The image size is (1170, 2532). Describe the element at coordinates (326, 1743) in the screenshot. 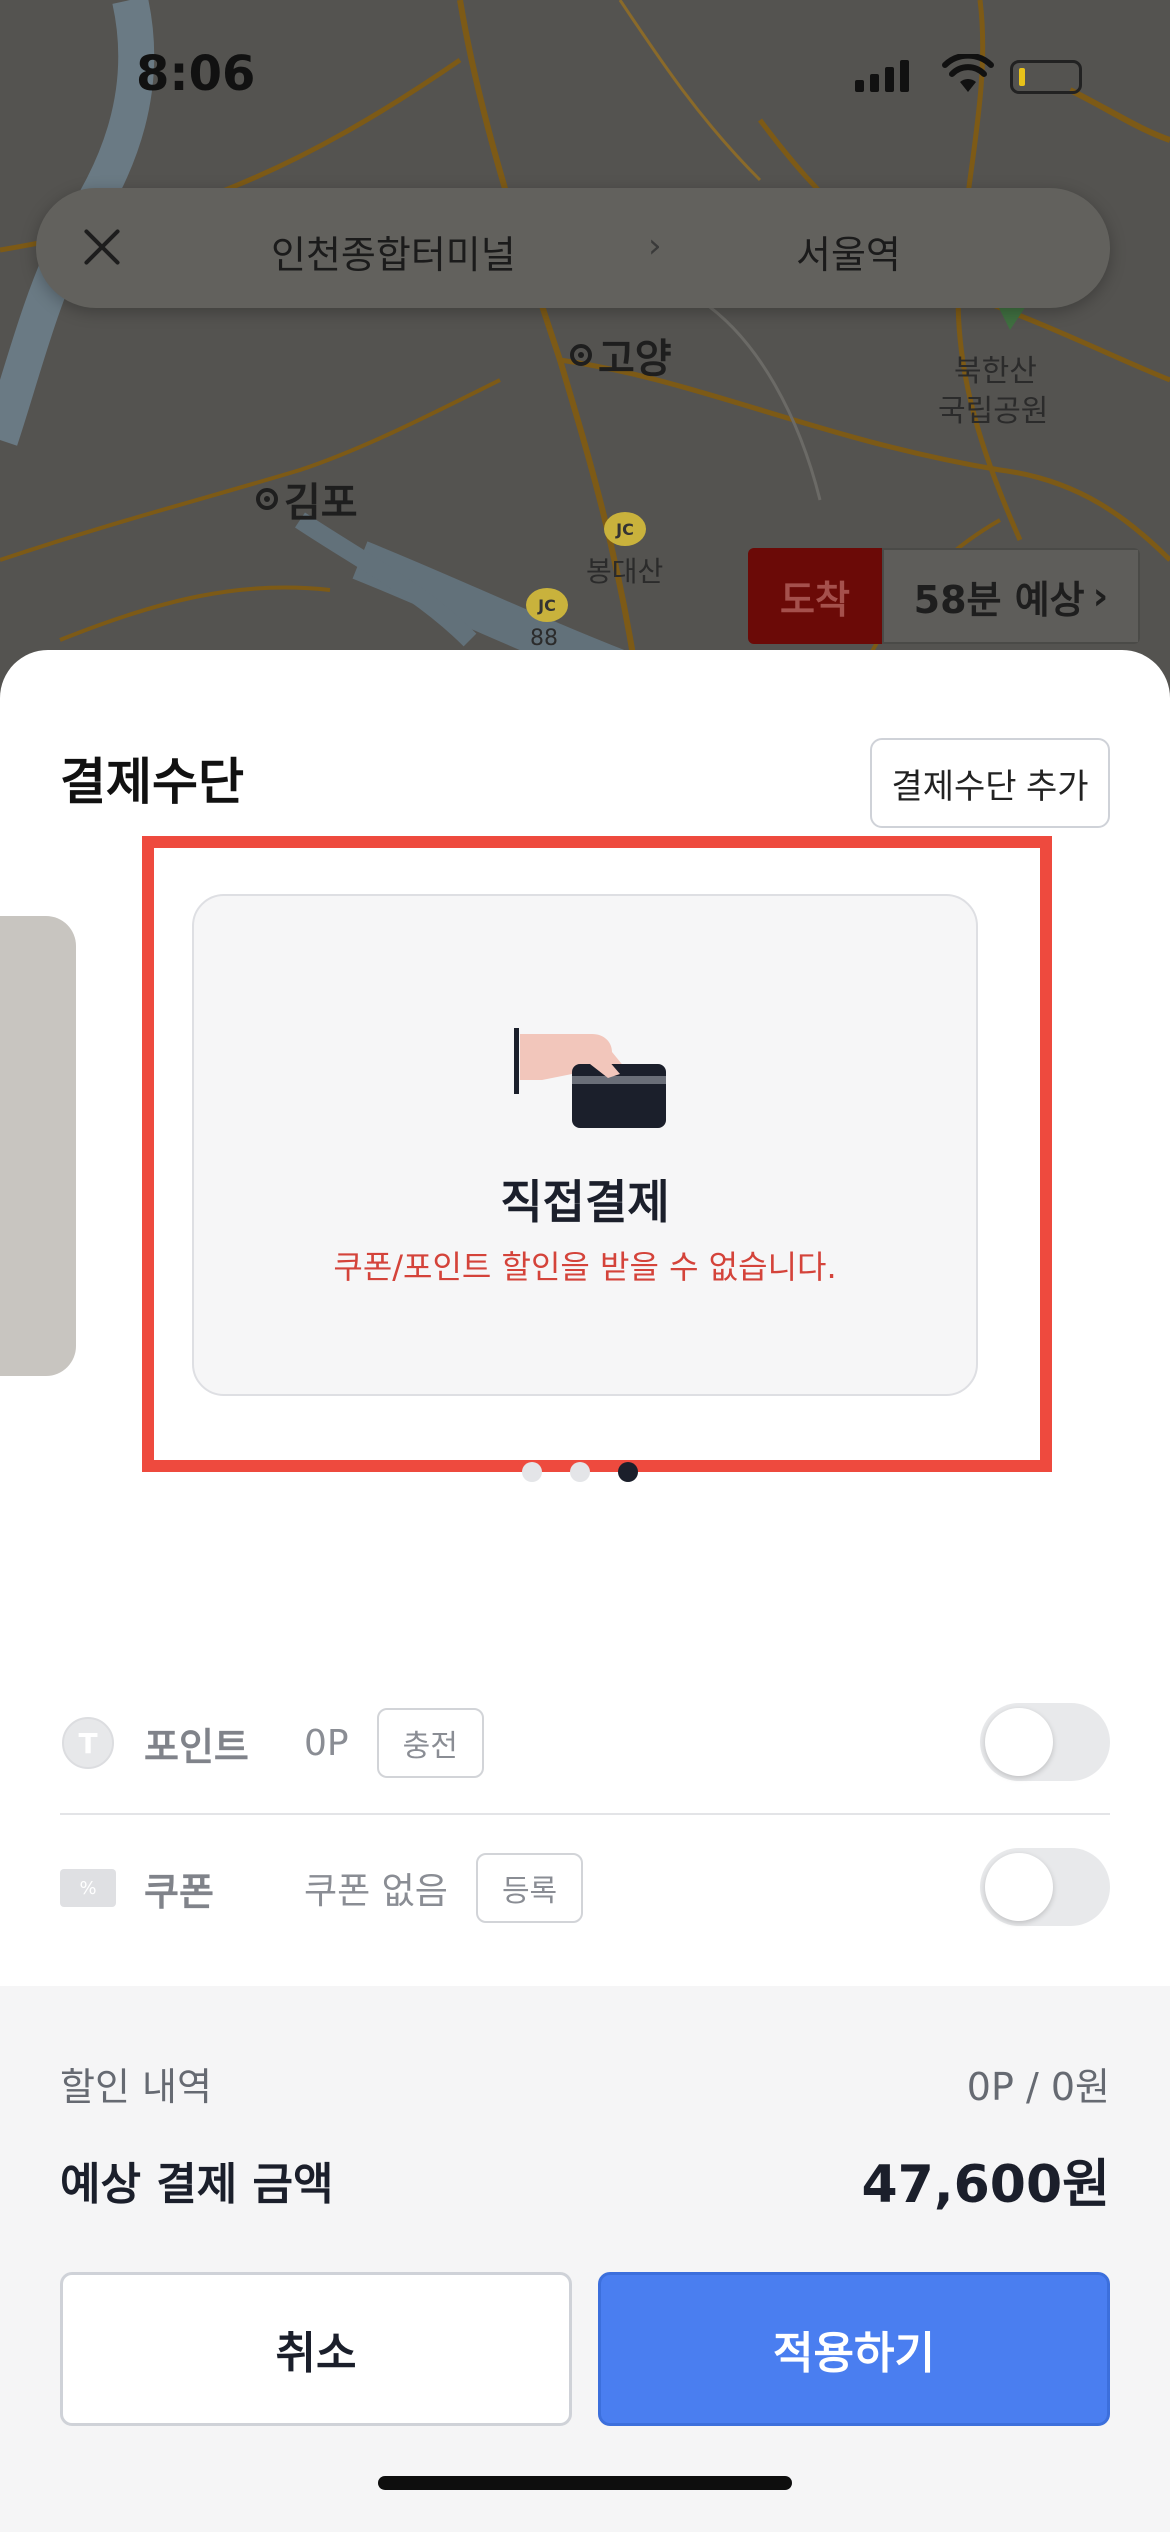

I see `points-value: 0P` at that location.